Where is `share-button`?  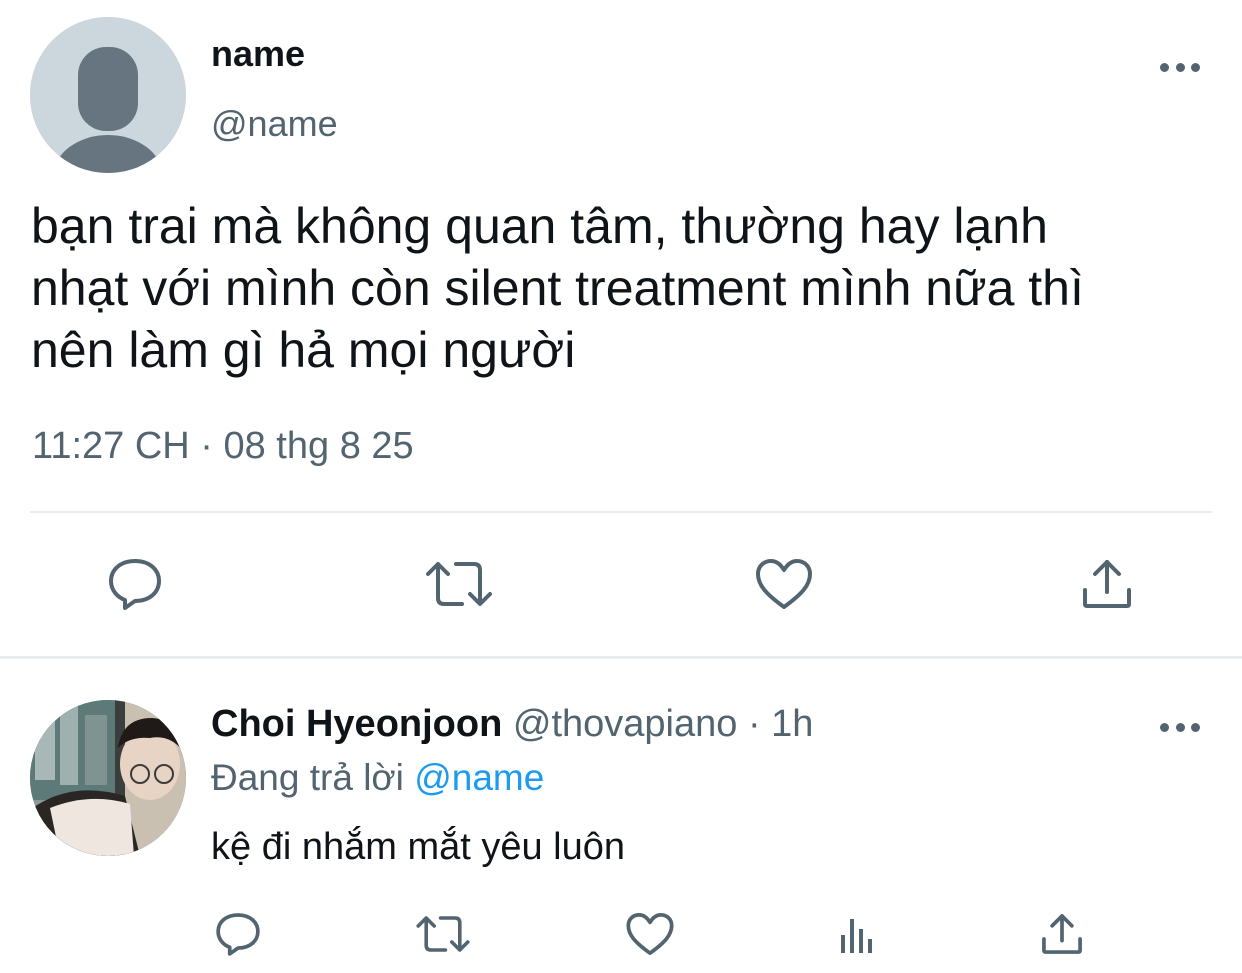 share-button is located at coordinates (1107, 584).